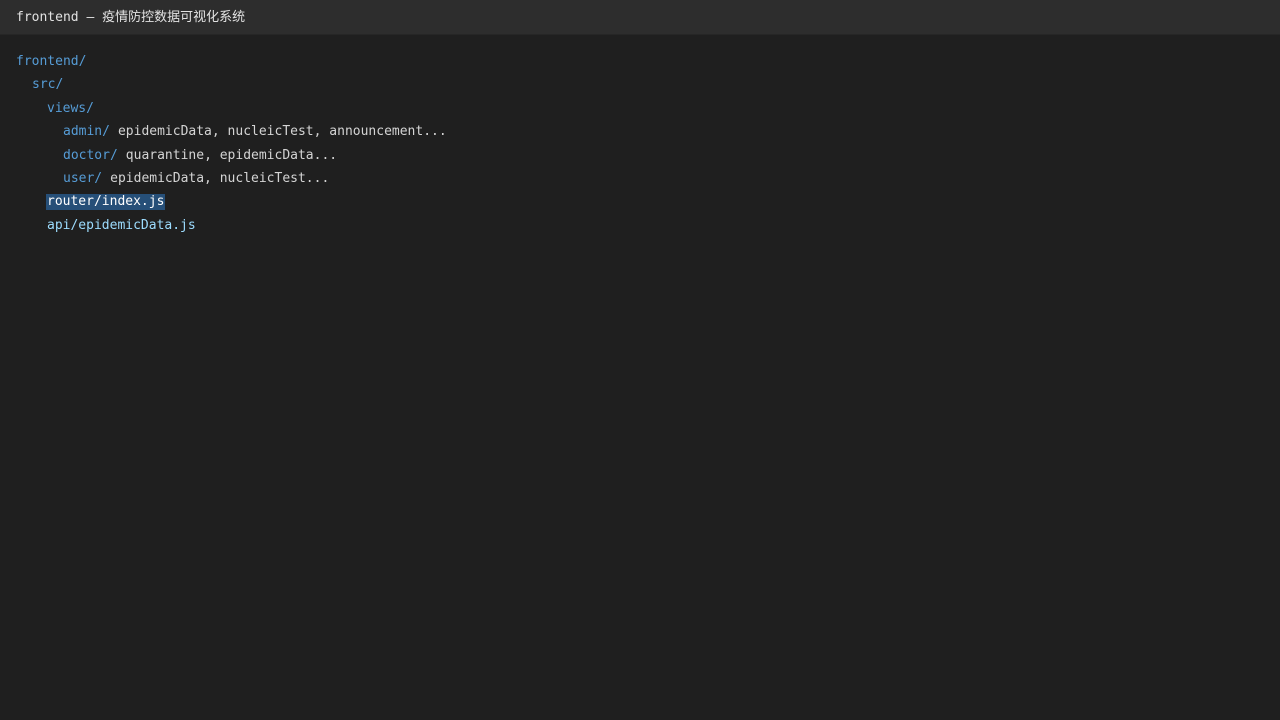  I want to click on folder-label: frontend/, so click(51, 61).